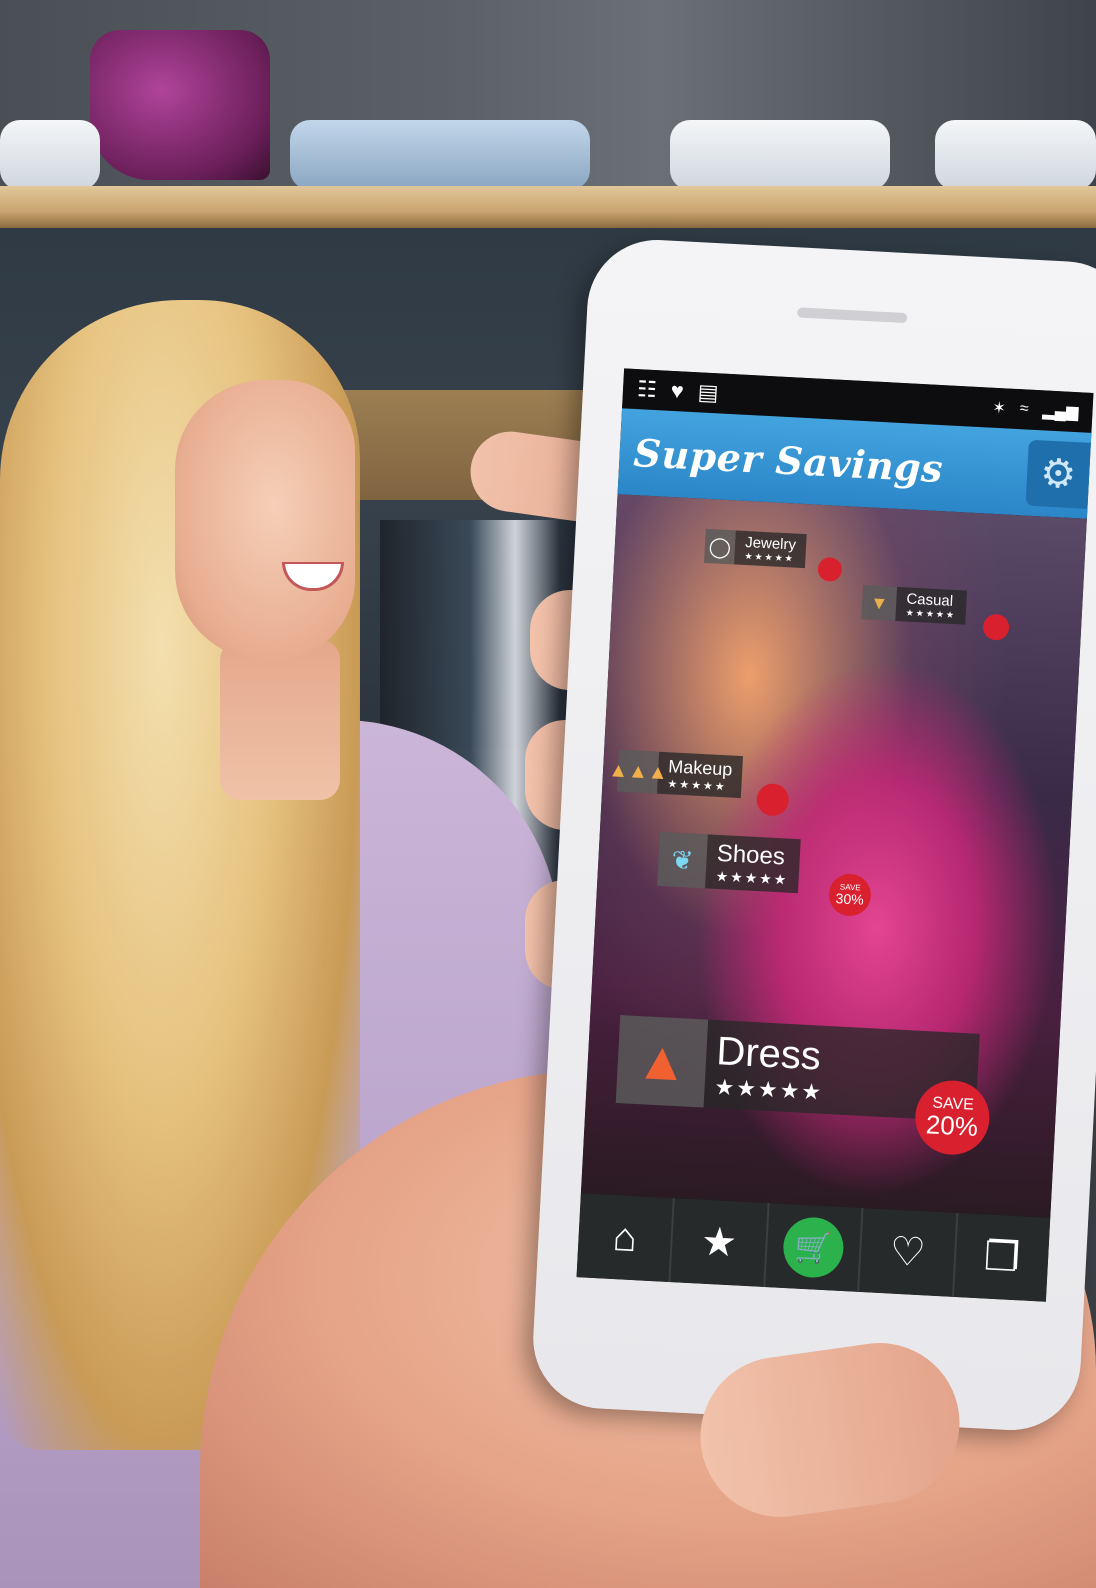 The height and width of the screenshot is (1588, 1096). Describe the element at coordinates (647, 389) in the screenshot. I see `network-icon: ☷` at that location.